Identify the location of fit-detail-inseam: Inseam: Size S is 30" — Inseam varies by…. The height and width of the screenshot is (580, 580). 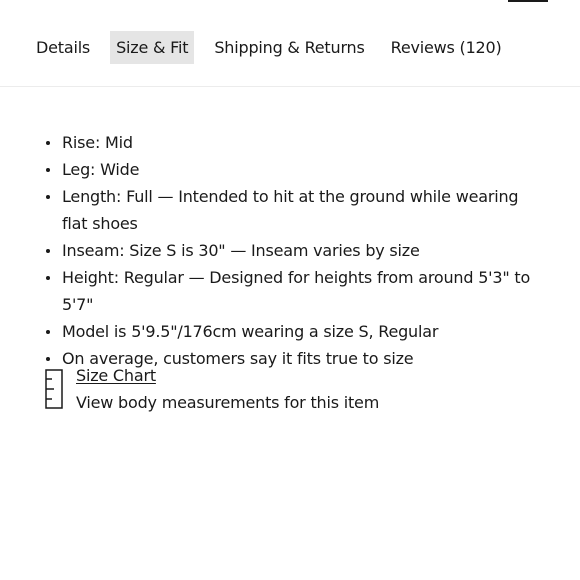
(294, 250).